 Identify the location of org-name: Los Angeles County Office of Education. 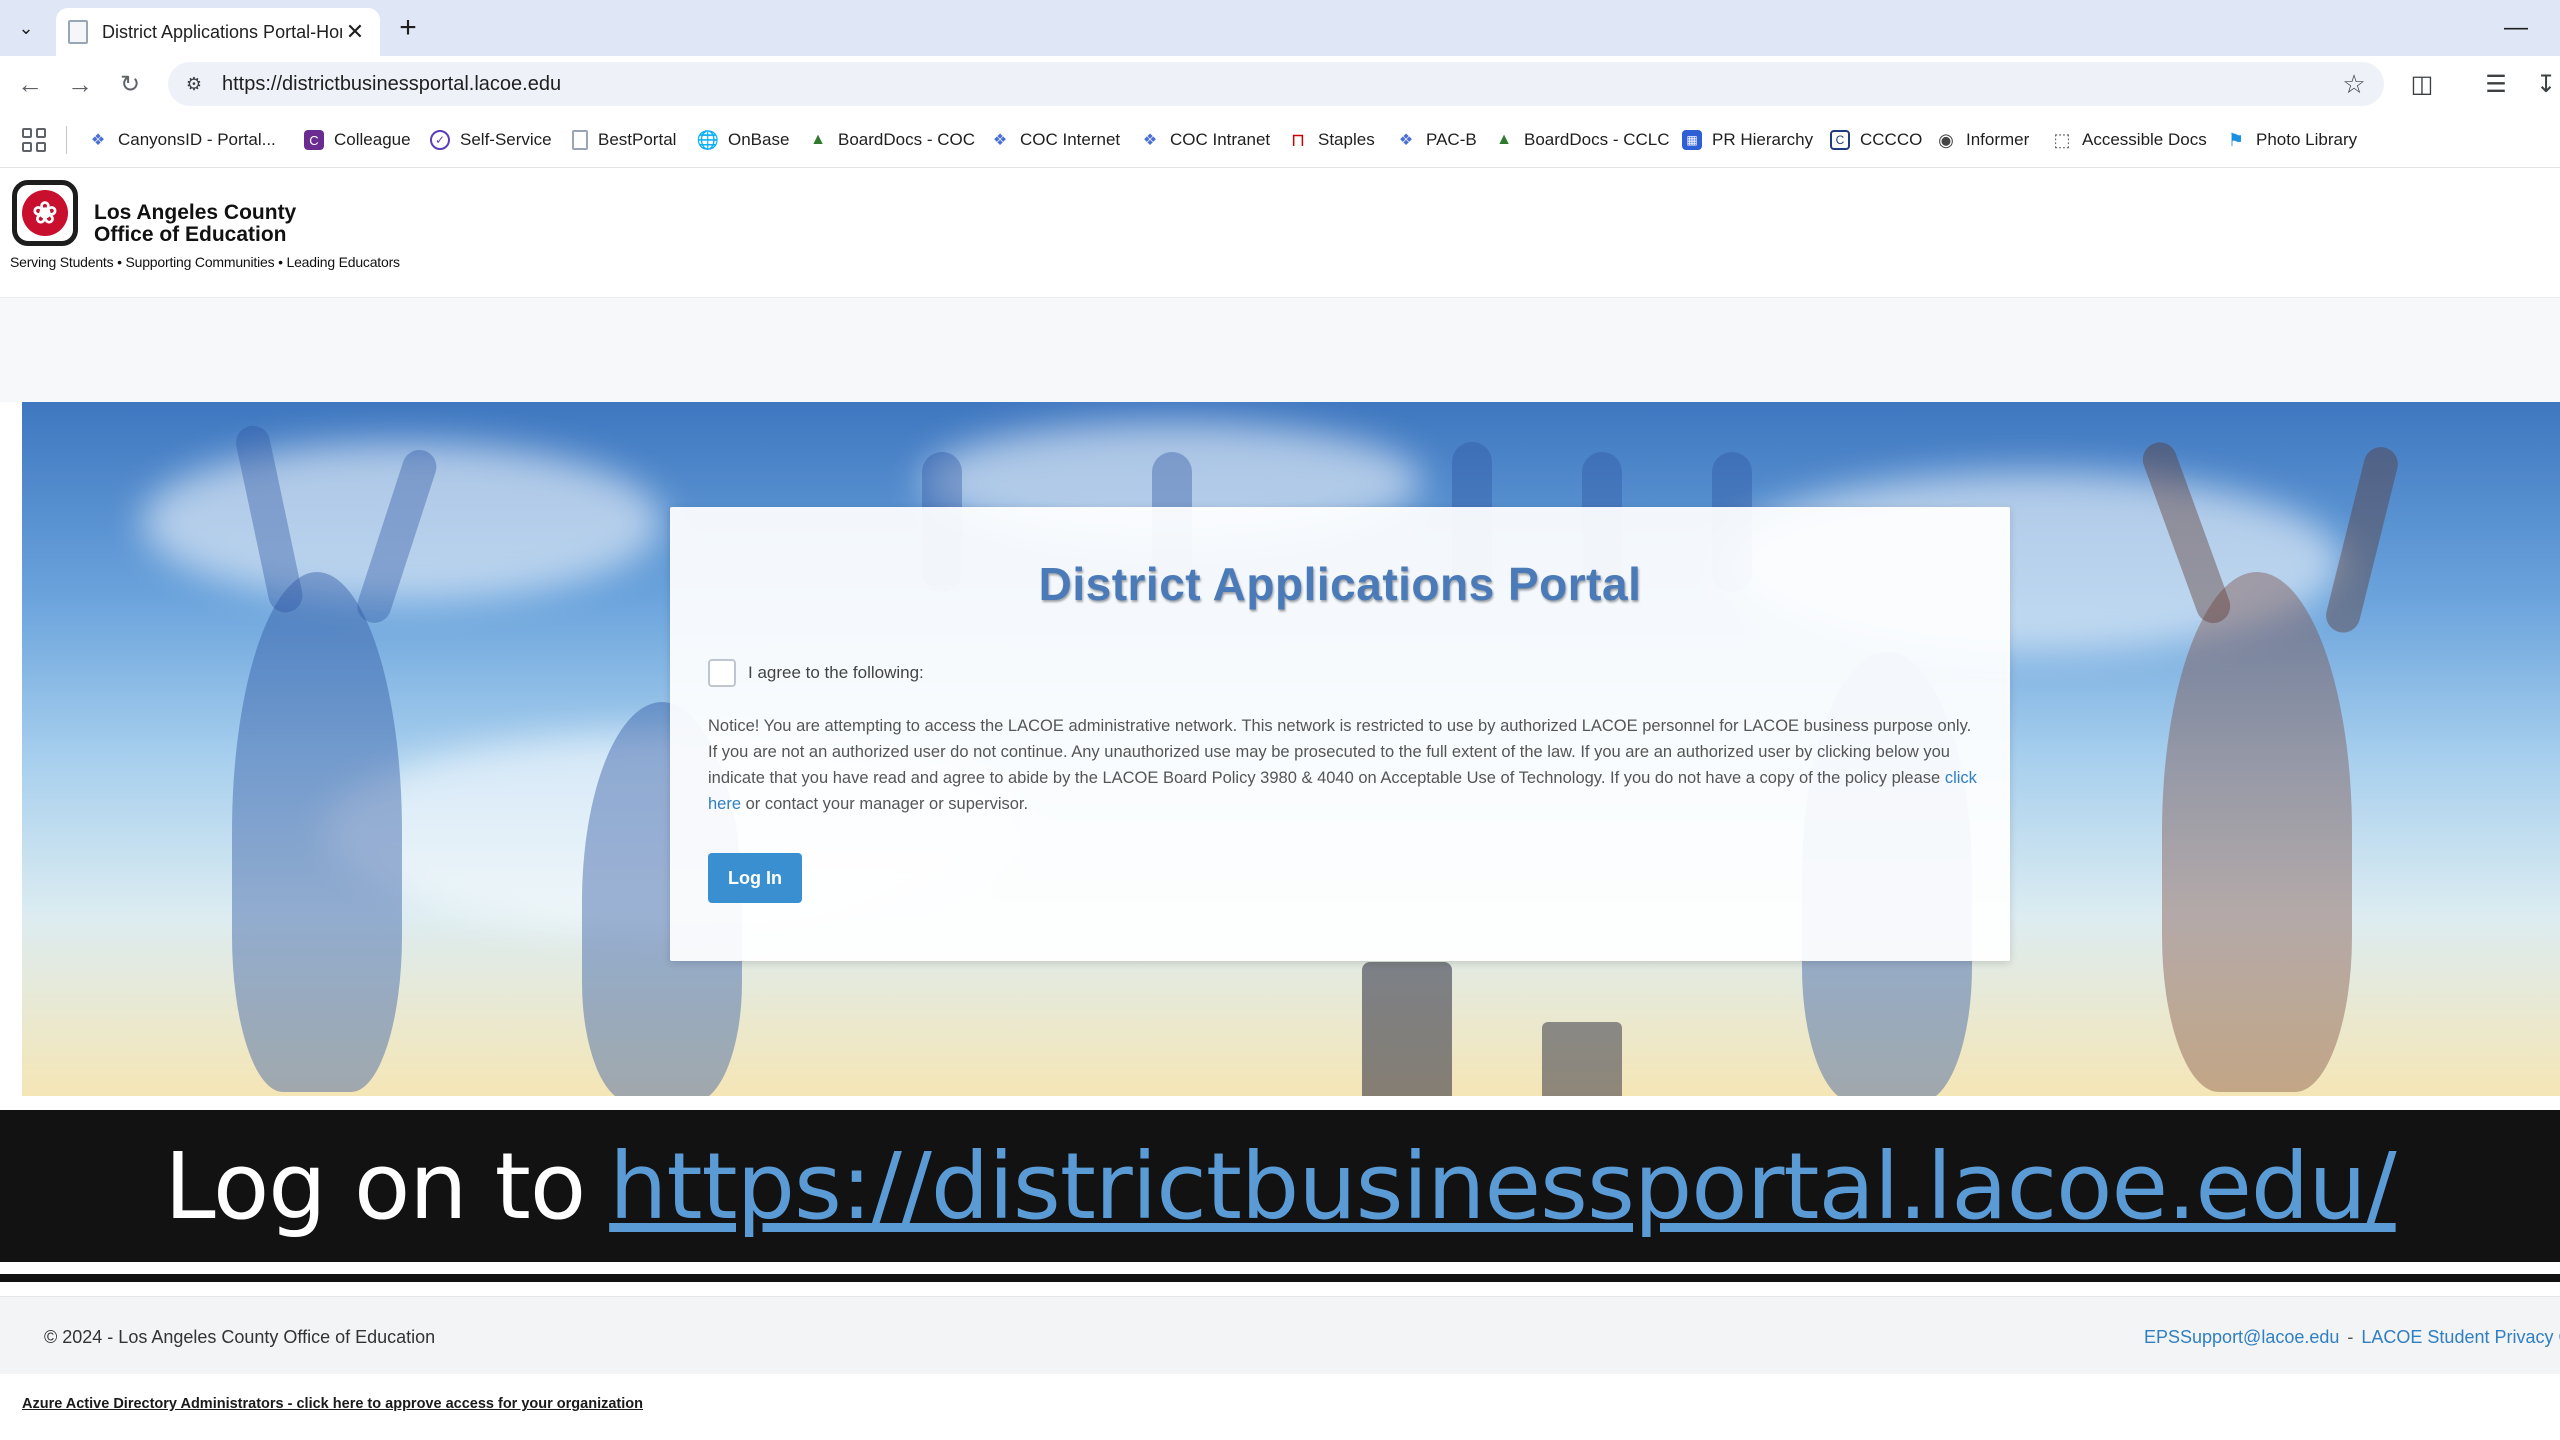
(195, 224).